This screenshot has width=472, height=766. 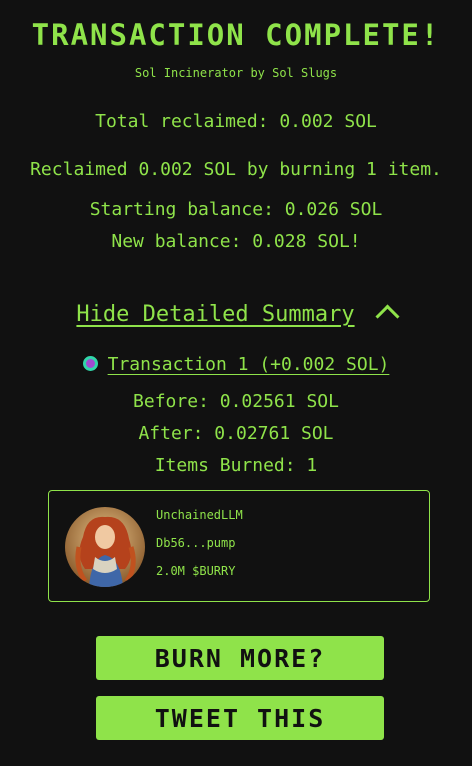 What do you see at coordinates (236, 169) in the screenshot?
I see `reclaimed-summary: Reclaimed 0.002 SOL by burning 1 item.` at bounding box center [236, 169].